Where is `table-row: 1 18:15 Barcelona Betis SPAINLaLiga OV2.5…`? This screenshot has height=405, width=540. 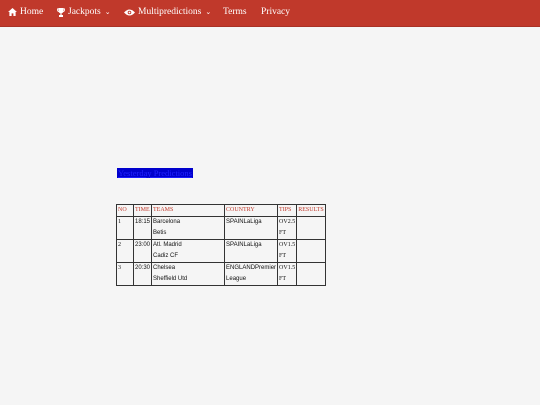
table-row: 1 18:15 Barcelona Betis SPAINLaLiga OV2.5… is located at coordinates (221, 228).